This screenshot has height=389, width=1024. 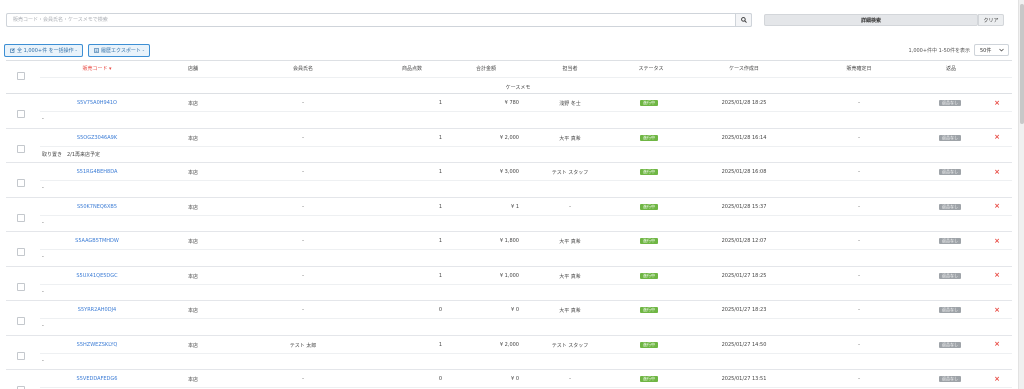 I want to click on page-scrollbar, so click(x=1021, y=194).